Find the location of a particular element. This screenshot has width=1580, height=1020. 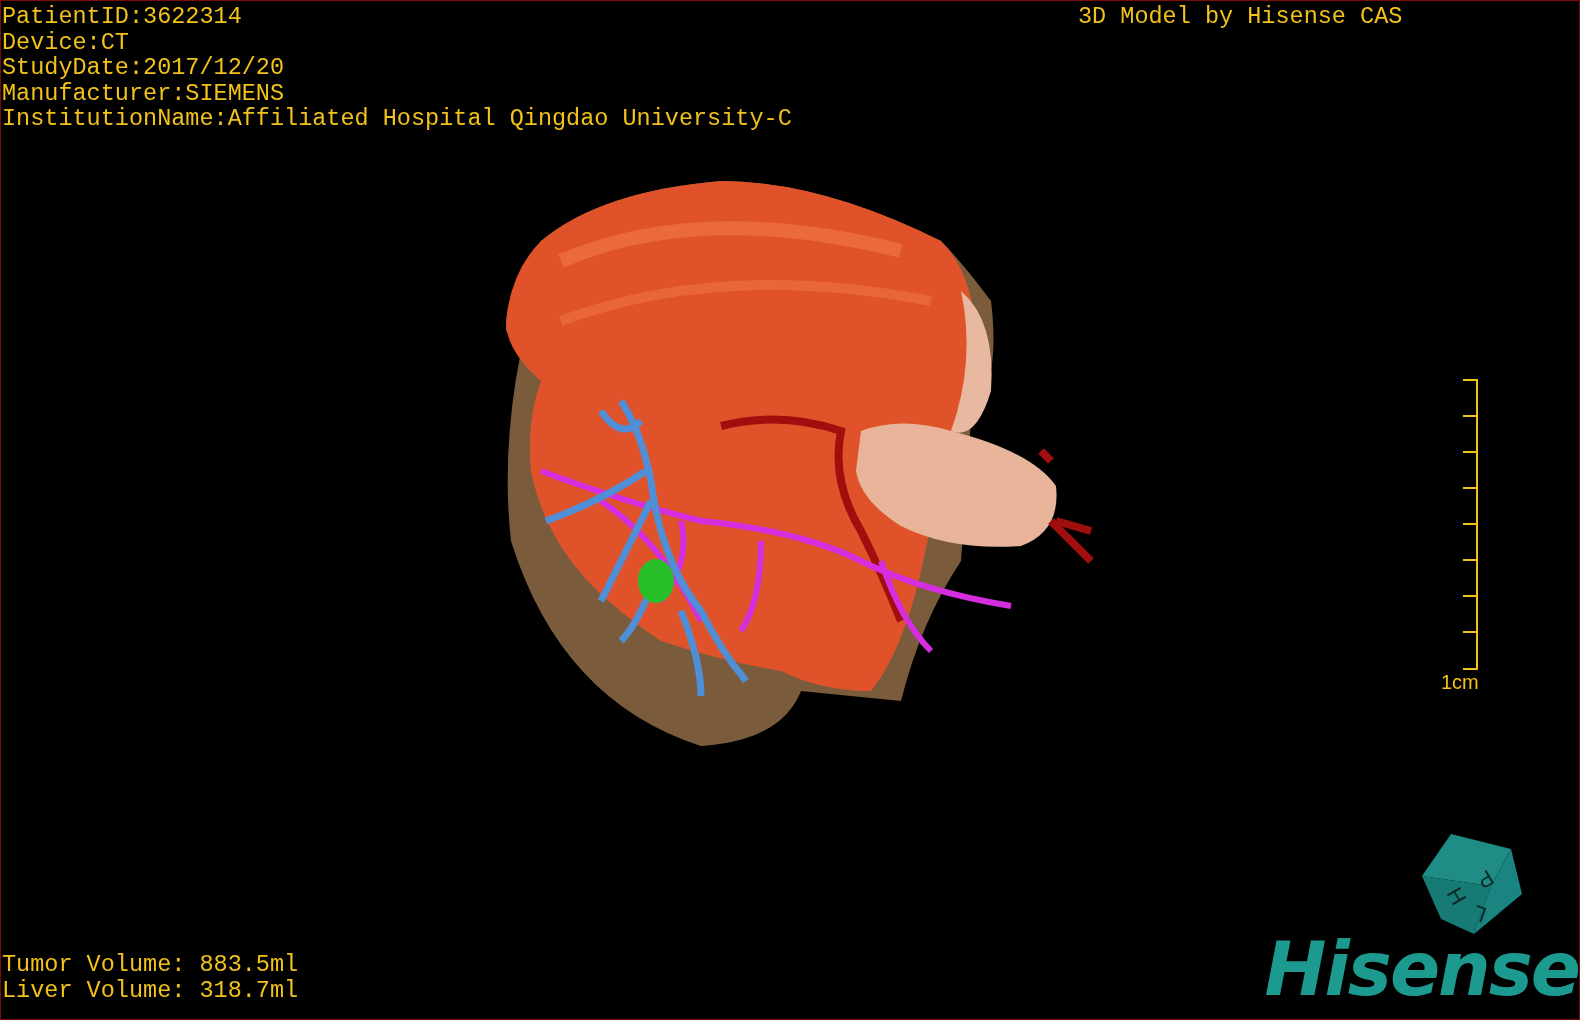

cube-face-label: H is located at coordinates (1456, 896).